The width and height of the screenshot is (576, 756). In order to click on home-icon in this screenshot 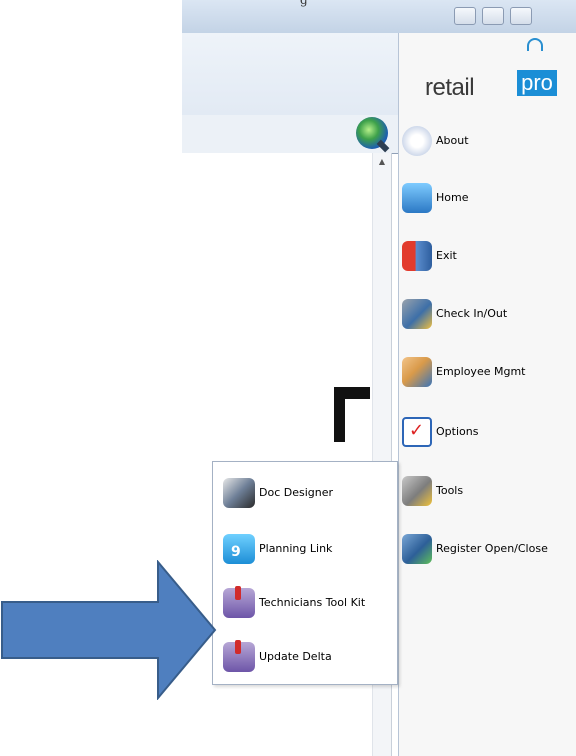, I will do `click(417, 198)`.